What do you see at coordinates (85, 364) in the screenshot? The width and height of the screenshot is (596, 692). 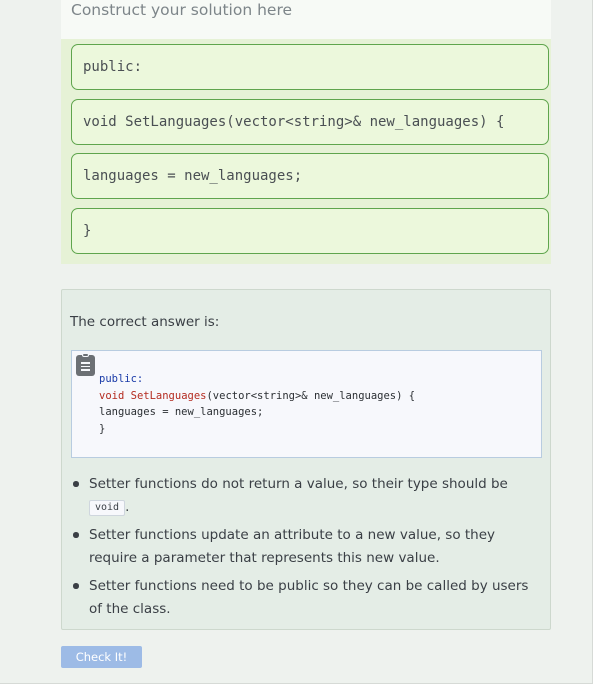 I see `clipboard-icon` at bounding box center [85, 364].